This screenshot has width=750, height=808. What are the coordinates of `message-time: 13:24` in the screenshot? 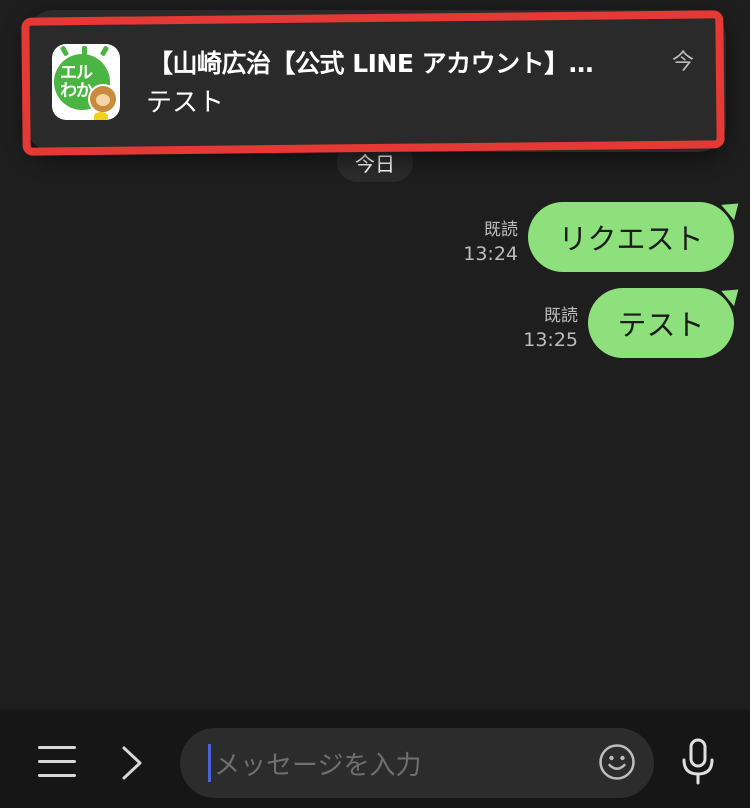 It's located at (490, 254).